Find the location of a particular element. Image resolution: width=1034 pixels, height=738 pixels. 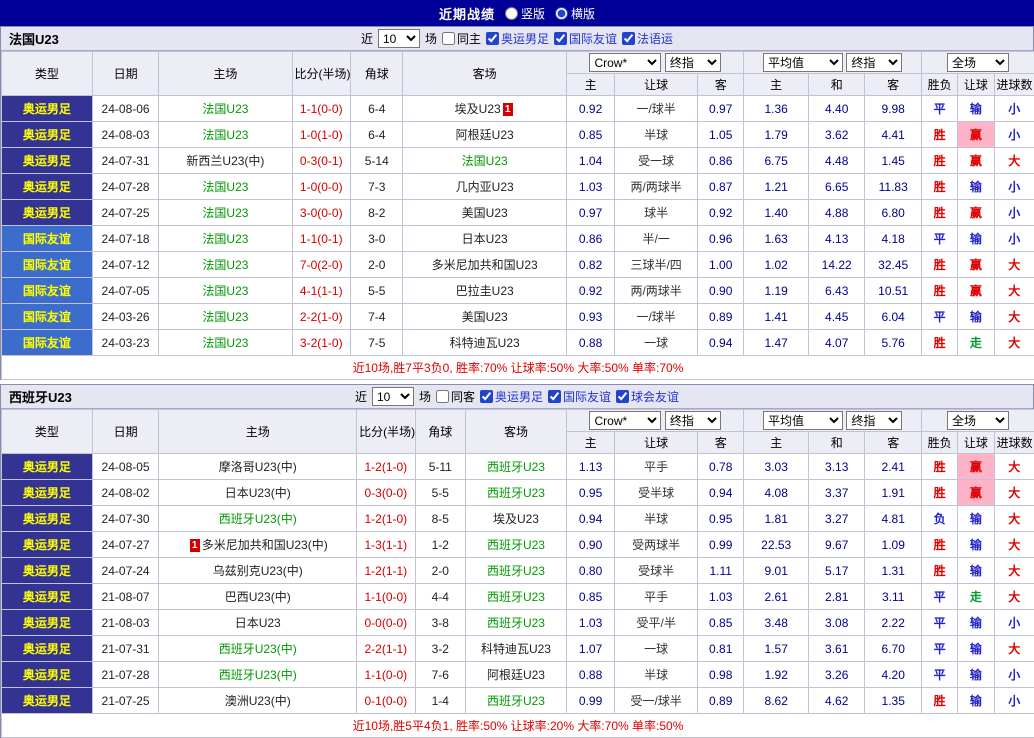

score-cell: 2-2(1-1) is located at coordinates (386, 649).